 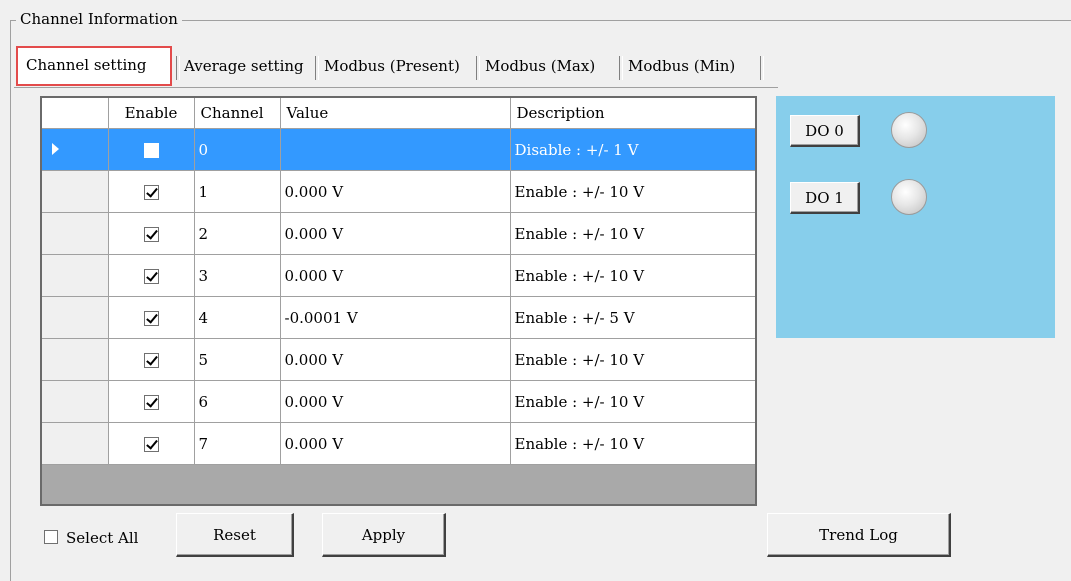 I want to click on do-0-button: DO 0, so click(x=825, y=131).